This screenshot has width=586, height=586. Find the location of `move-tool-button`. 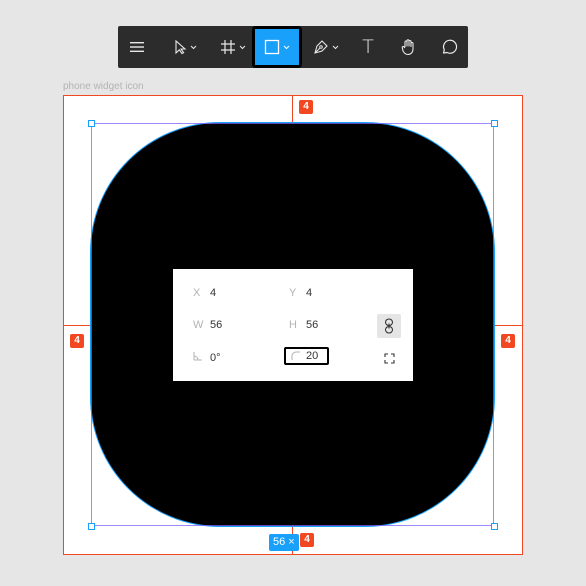

move-tool-button is located at coordinates (185, 47).